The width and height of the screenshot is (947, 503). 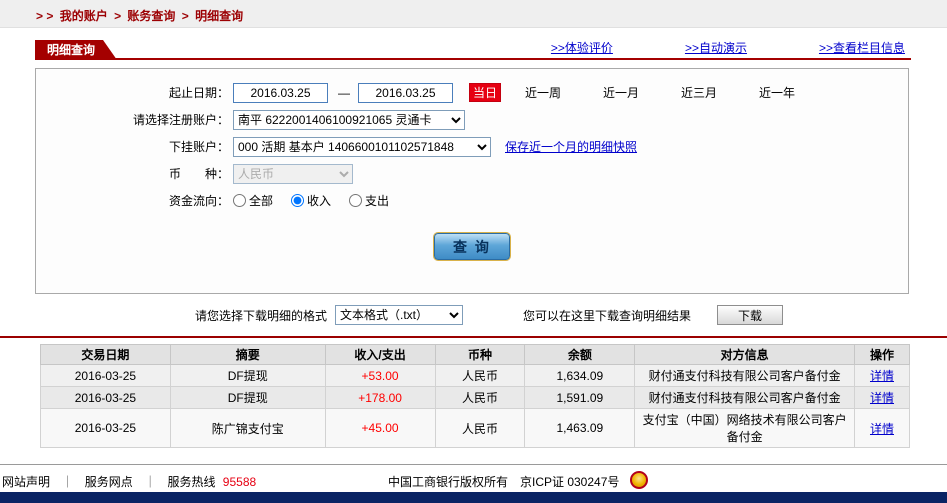 What do you see at coordinates (543, 92) in the screenshot?
I see `range-week-link: 近一周` at bounding box center [543, 92].